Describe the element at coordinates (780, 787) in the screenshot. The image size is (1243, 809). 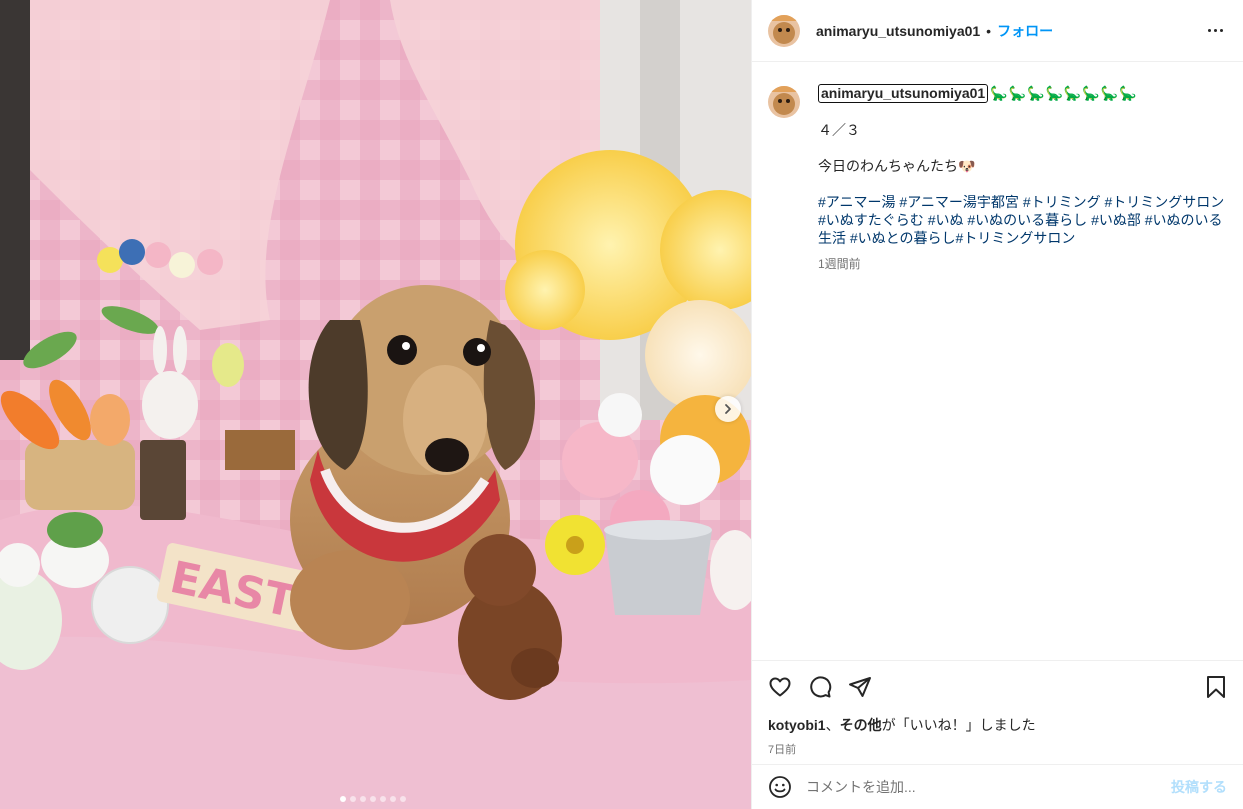
I see `emoji-icon` at that location.